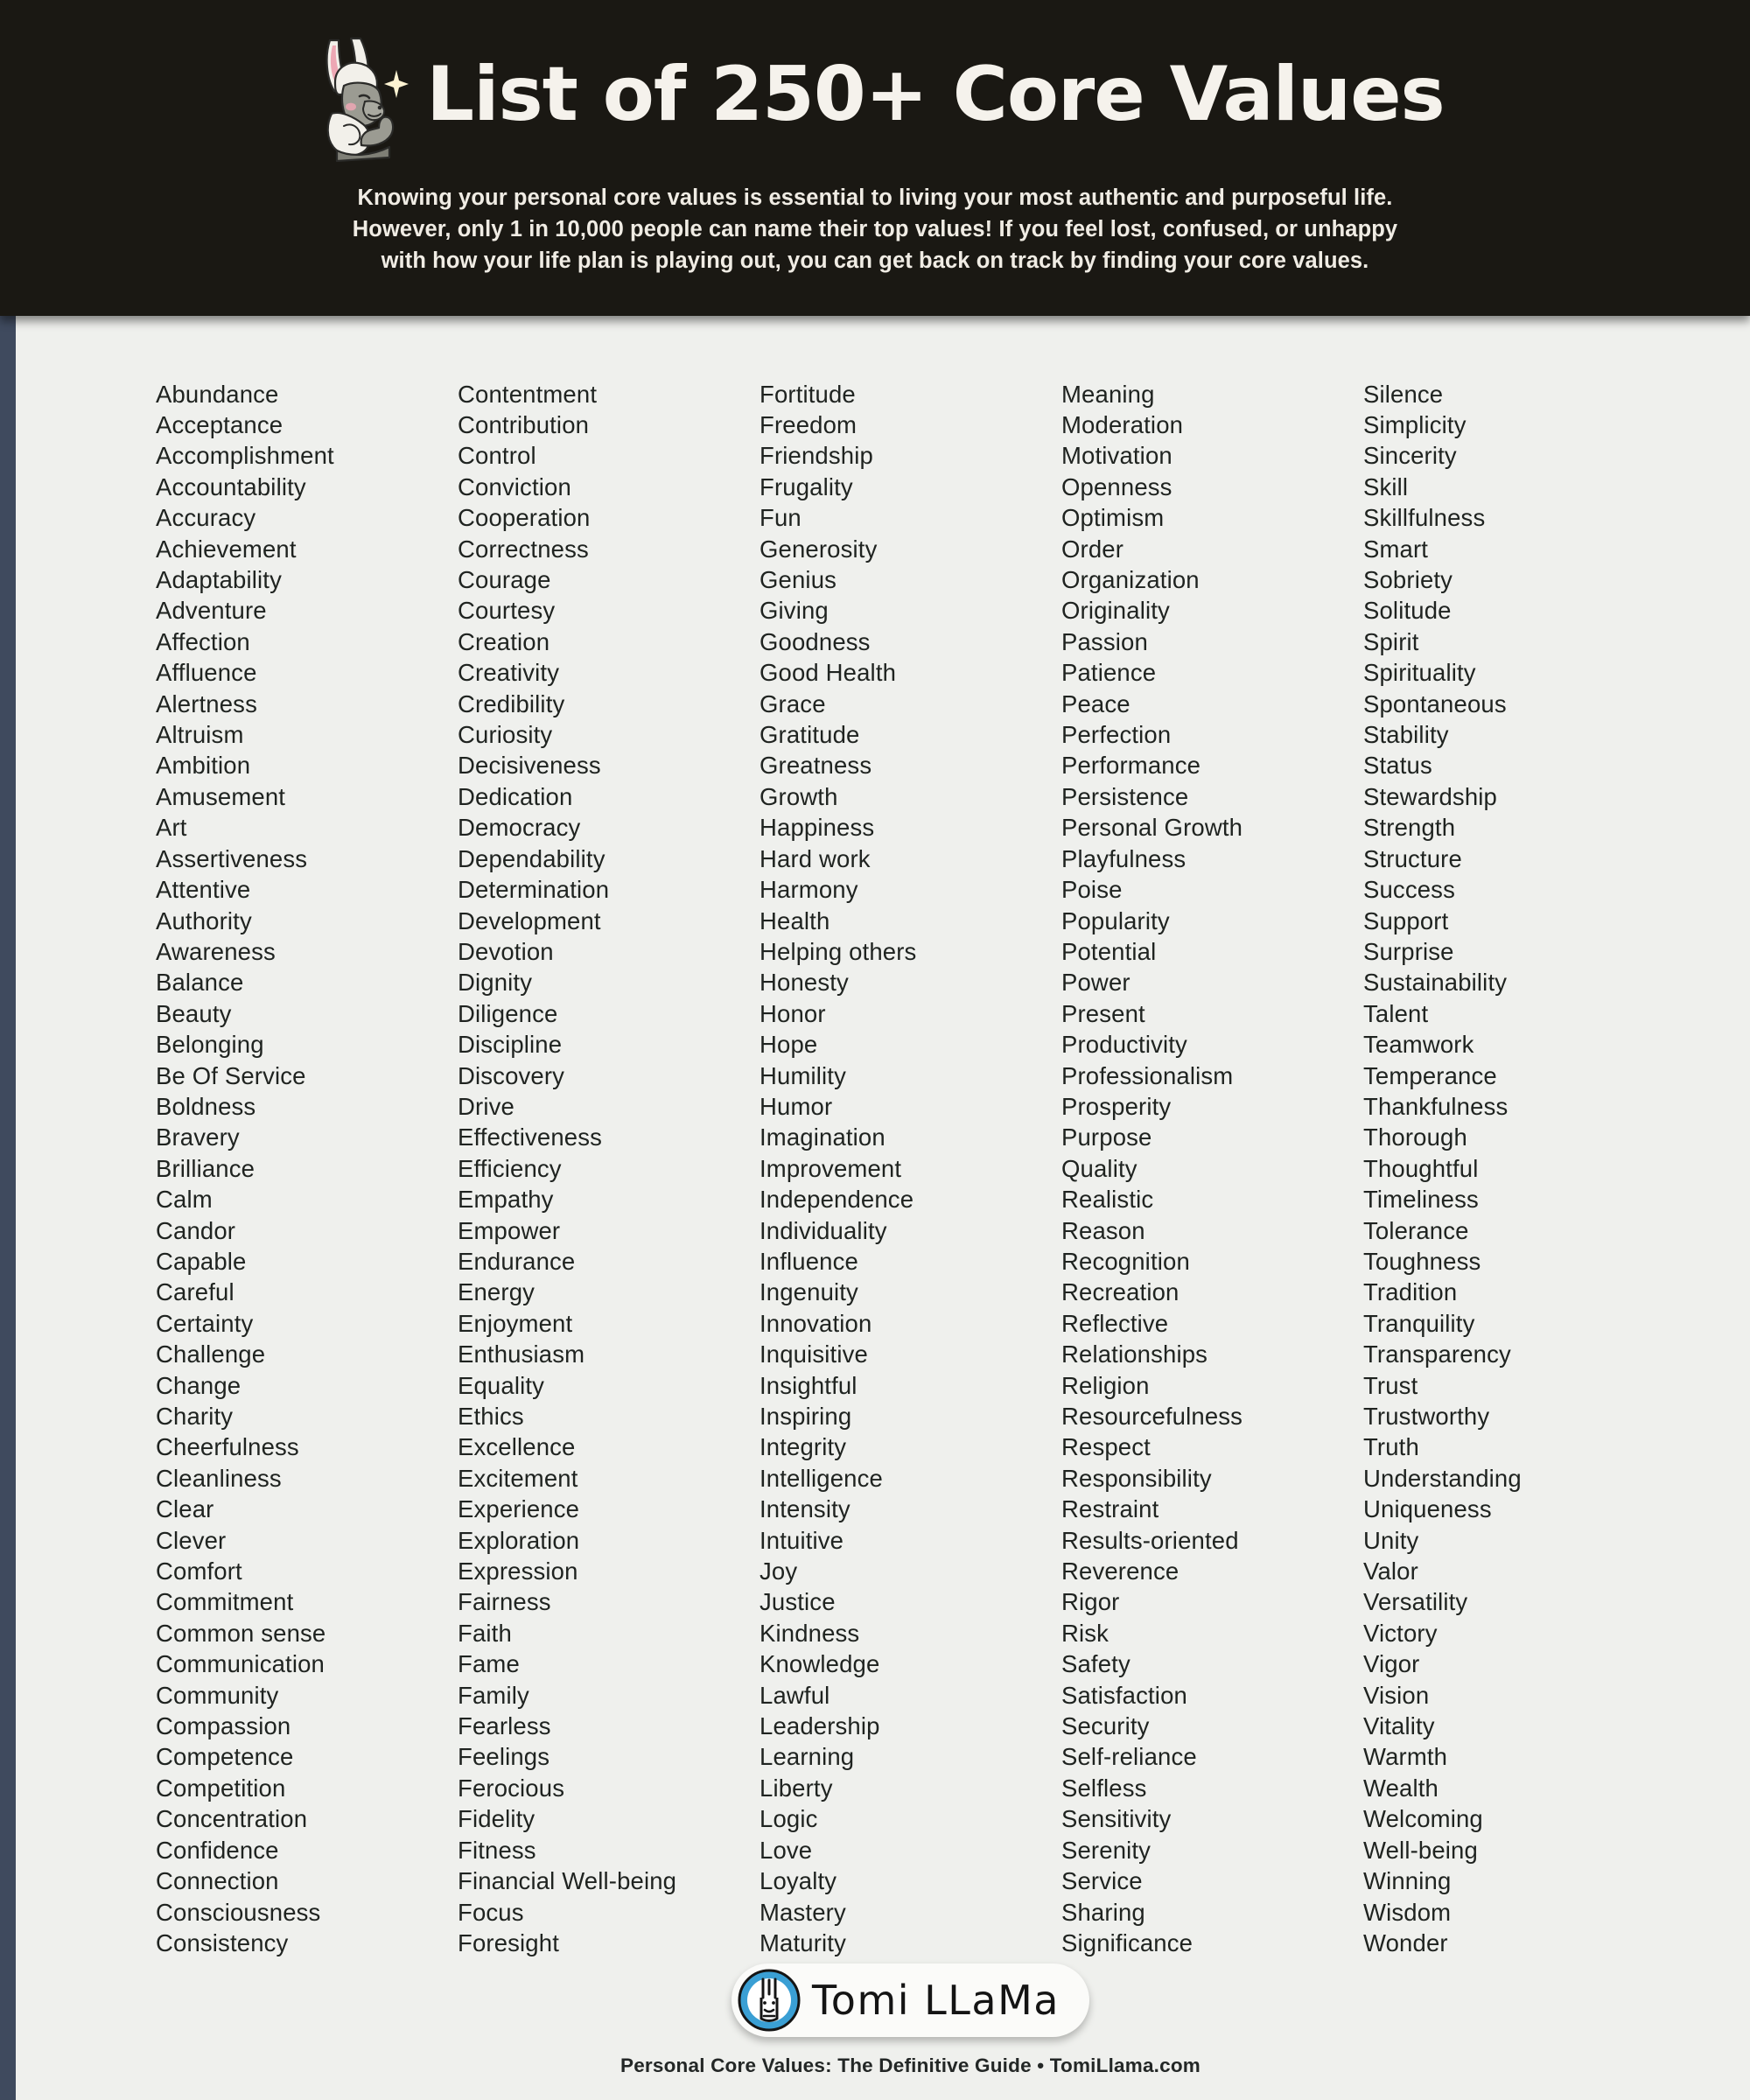  I want to click on value-item: Fortitude, so click(808, 394).